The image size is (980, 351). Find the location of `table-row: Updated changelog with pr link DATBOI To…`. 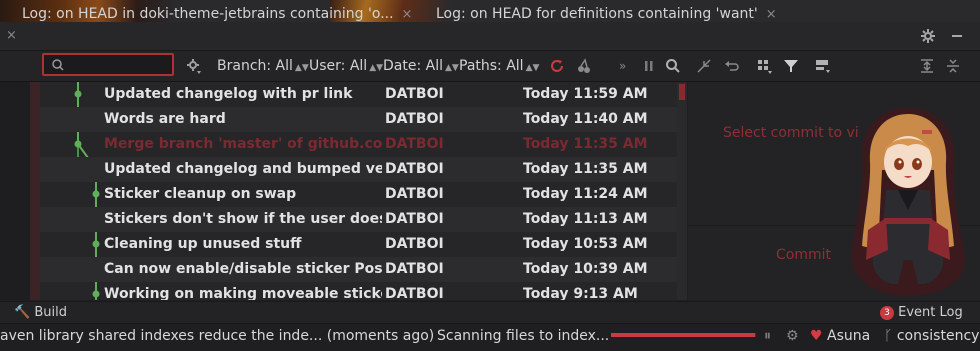

table-row: Updated changelog with pr link DATBOI To… is located at coordinates (358, 94).